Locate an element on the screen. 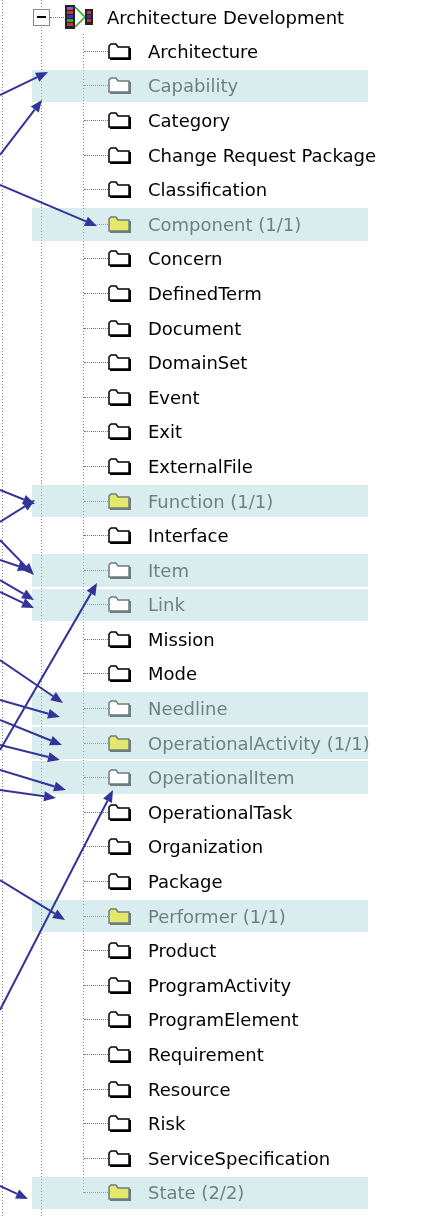 The width and height of the screenshot is (422, 1216). tree-item: Interface is located at coordinates (168, 536).